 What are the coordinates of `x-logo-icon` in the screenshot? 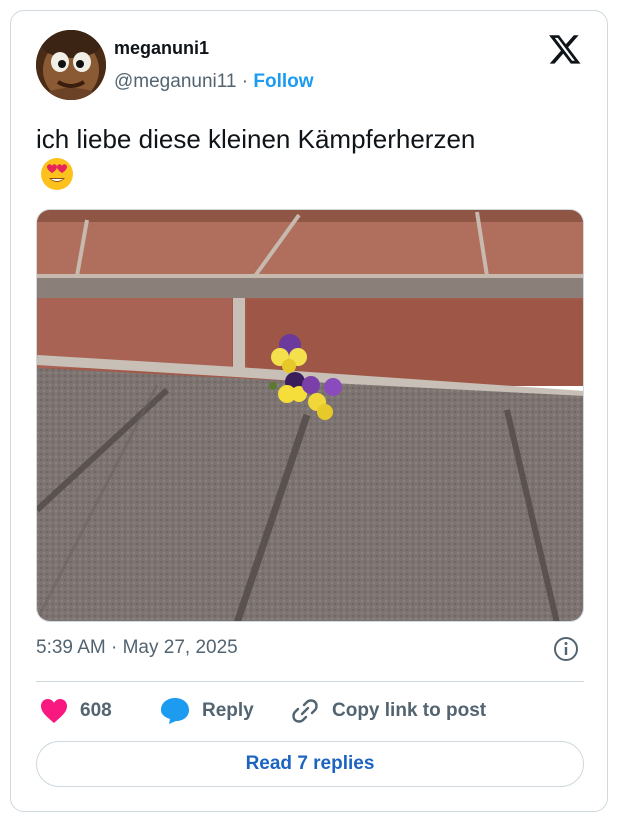 It's located at (565, 49).